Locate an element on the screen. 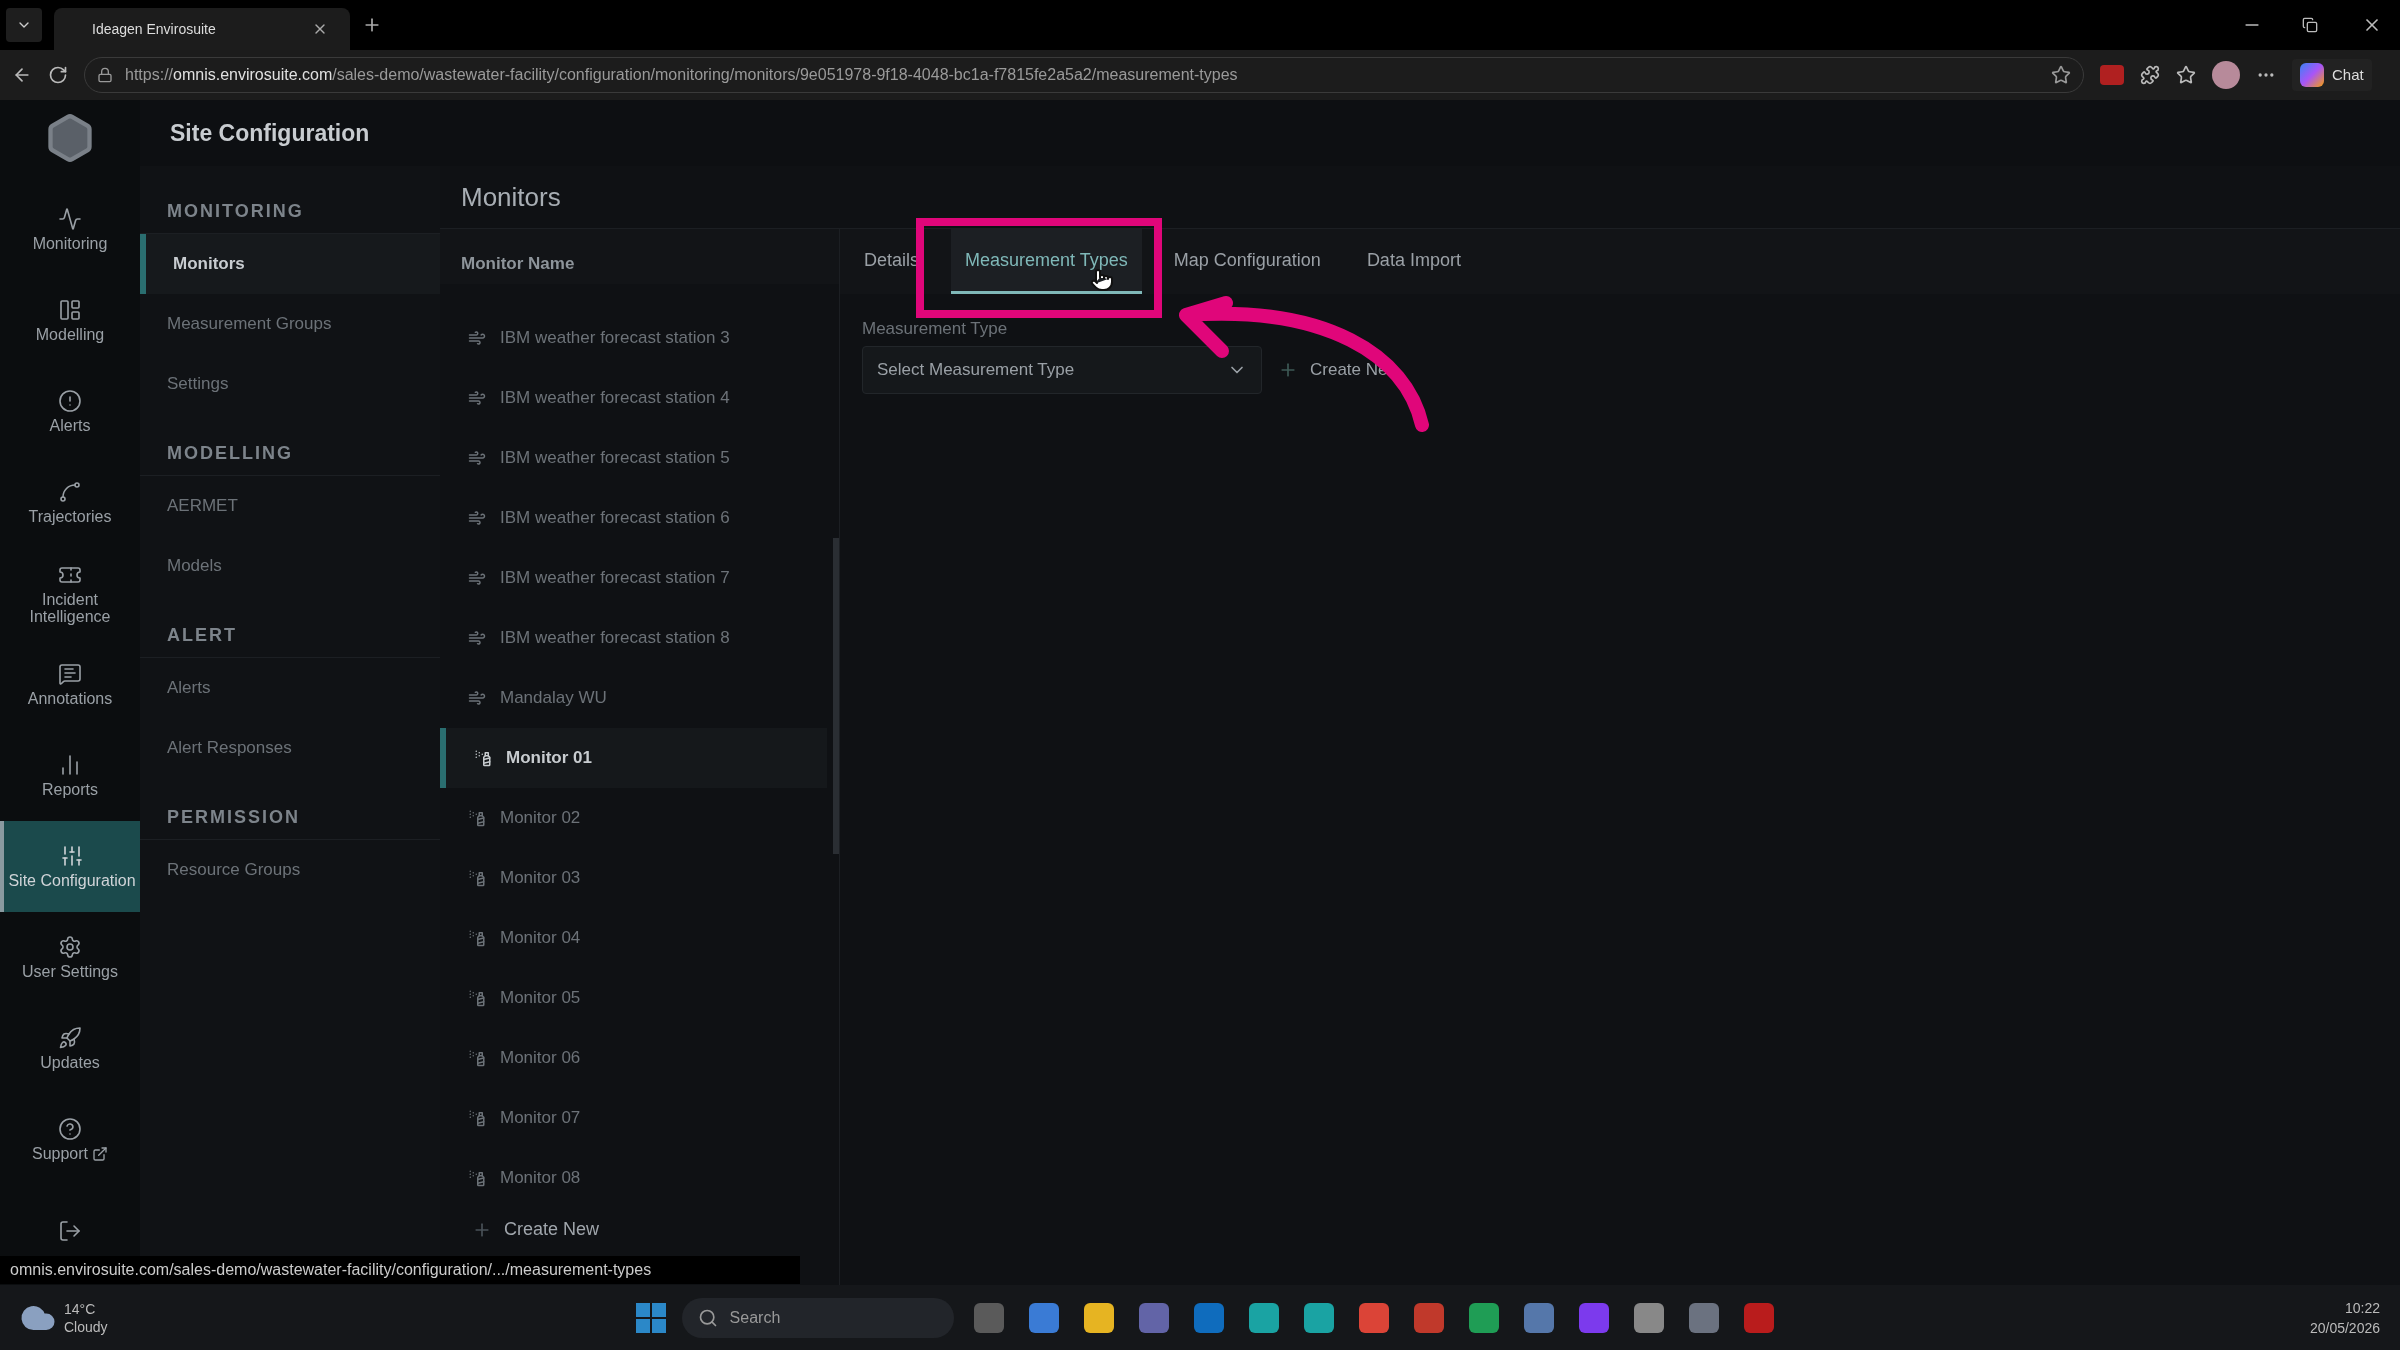  section-heading: MONITORING is located at coordinates (235, 211).